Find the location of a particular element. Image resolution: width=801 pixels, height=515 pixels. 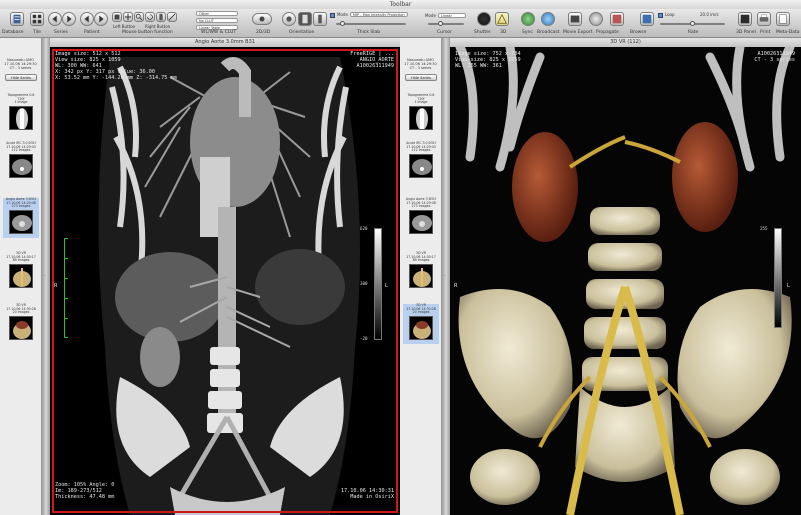

scroll-tool-icon is located at coordinates (161, 17).